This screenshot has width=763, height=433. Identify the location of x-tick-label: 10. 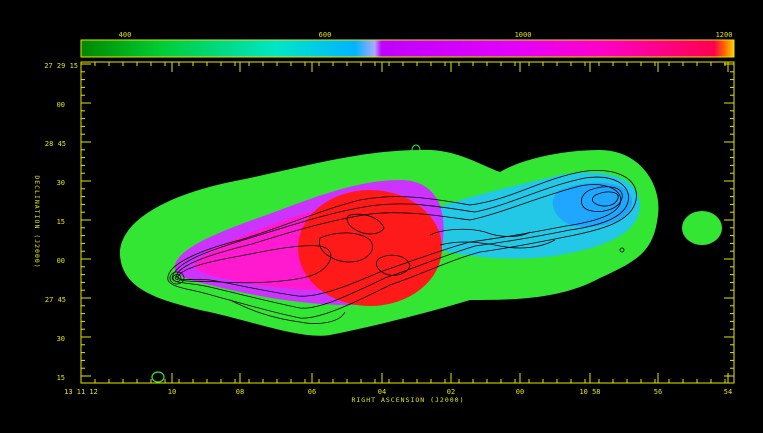
(172, 392).